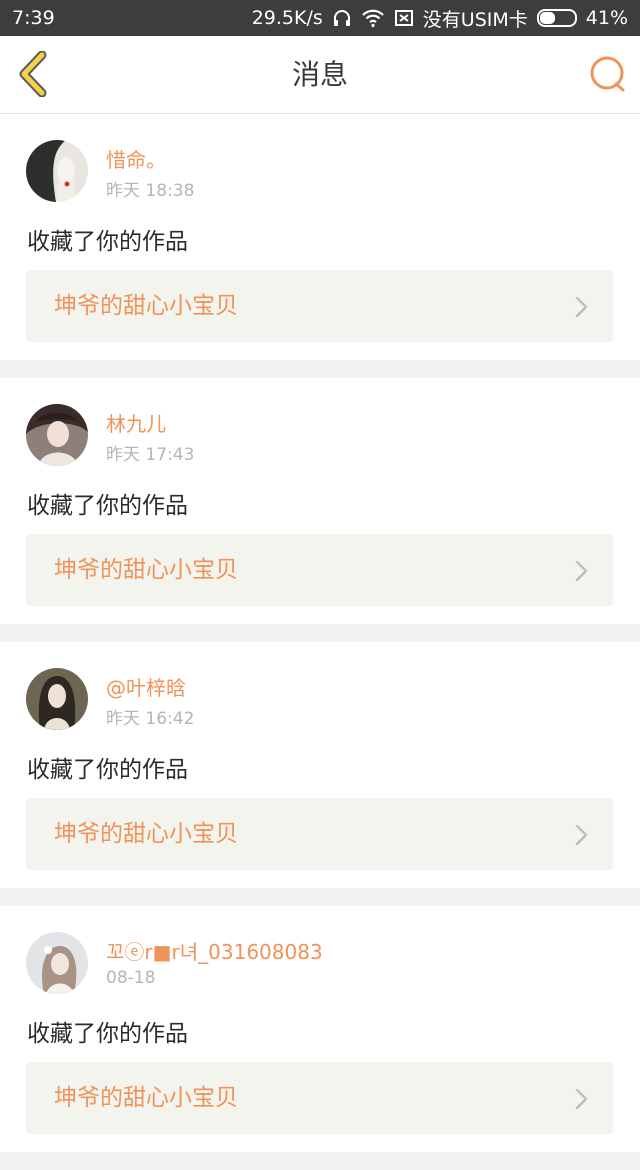 The height and width of the screenshot is (1170, 640). I want to click on nav-bar: 消息, so click(320, 75).